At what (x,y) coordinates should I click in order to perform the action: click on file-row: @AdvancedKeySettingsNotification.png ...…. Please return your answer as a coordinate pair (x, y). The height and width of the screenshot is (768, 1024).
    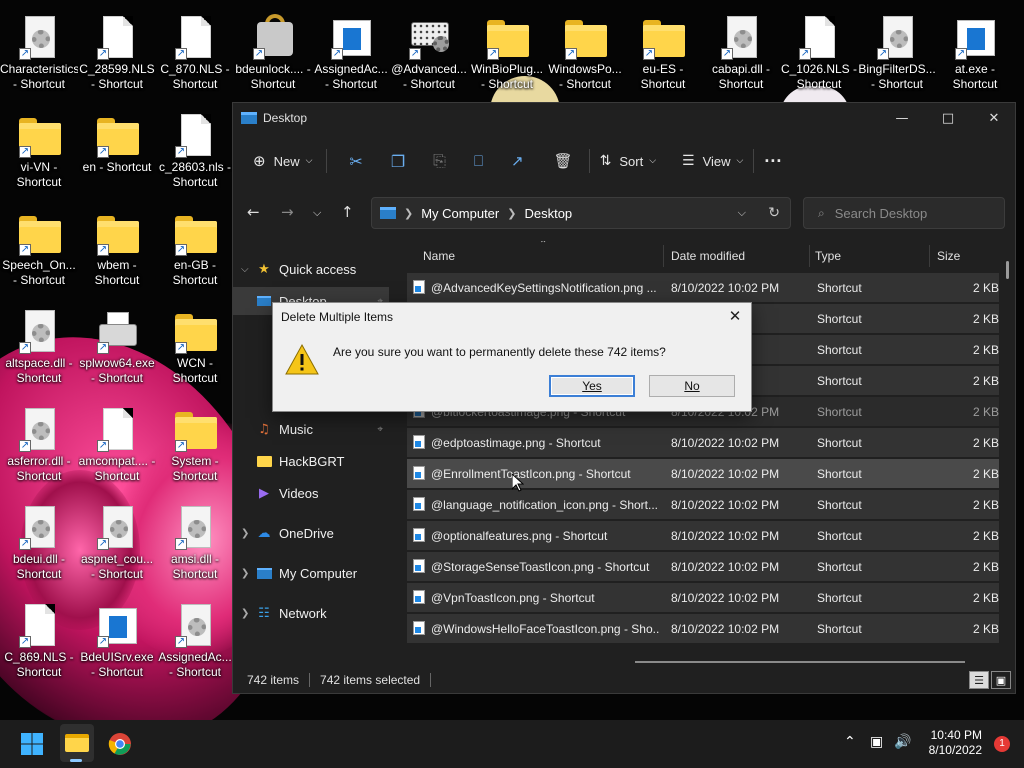
    Looking at the image, I should click on (703, 287).